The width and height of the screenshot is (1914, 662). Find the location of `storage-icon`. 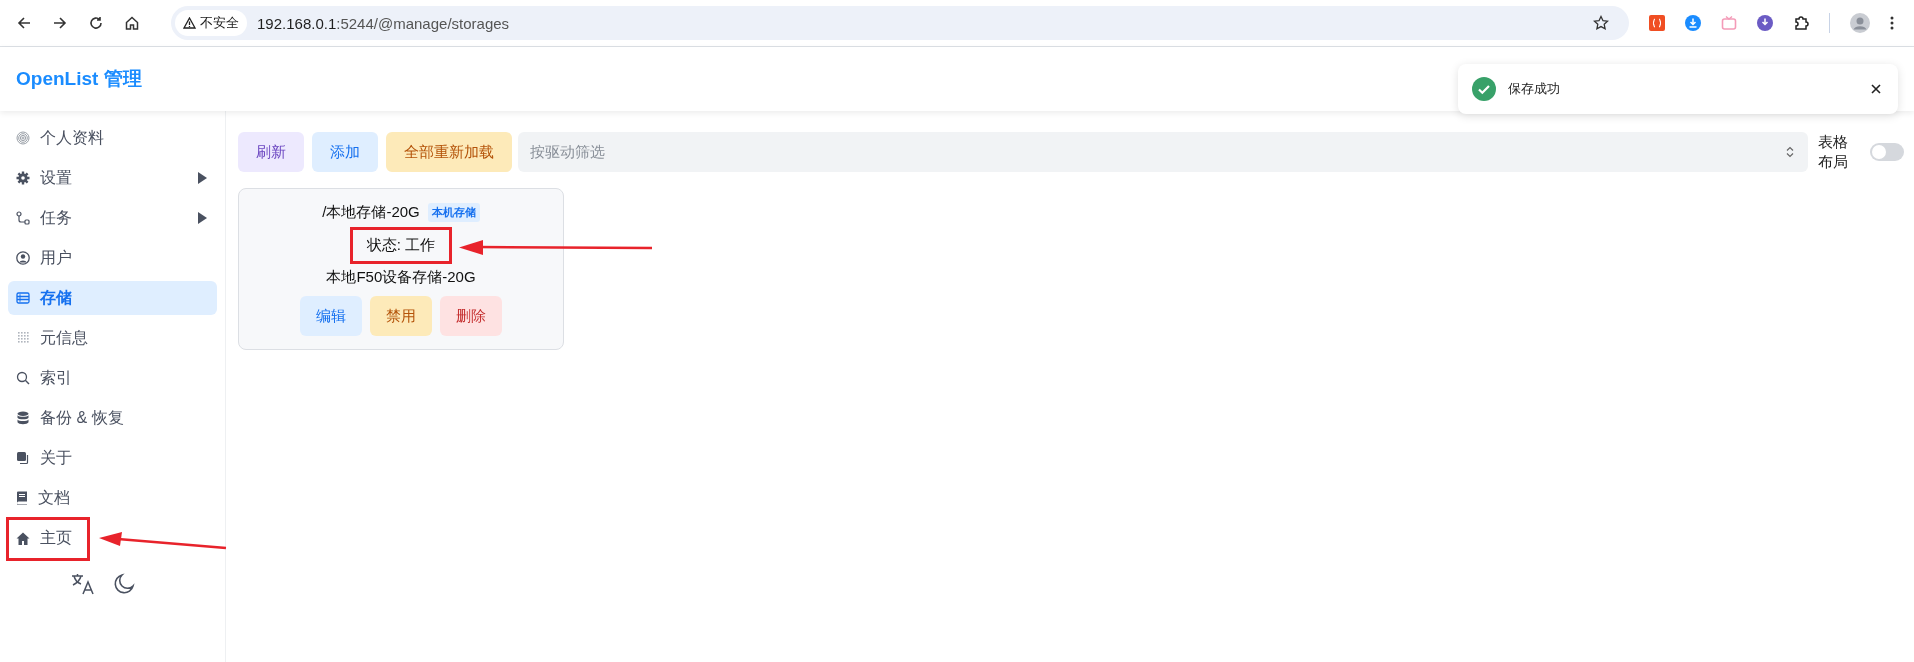

storage-icon is located at coordinates (23, 298).